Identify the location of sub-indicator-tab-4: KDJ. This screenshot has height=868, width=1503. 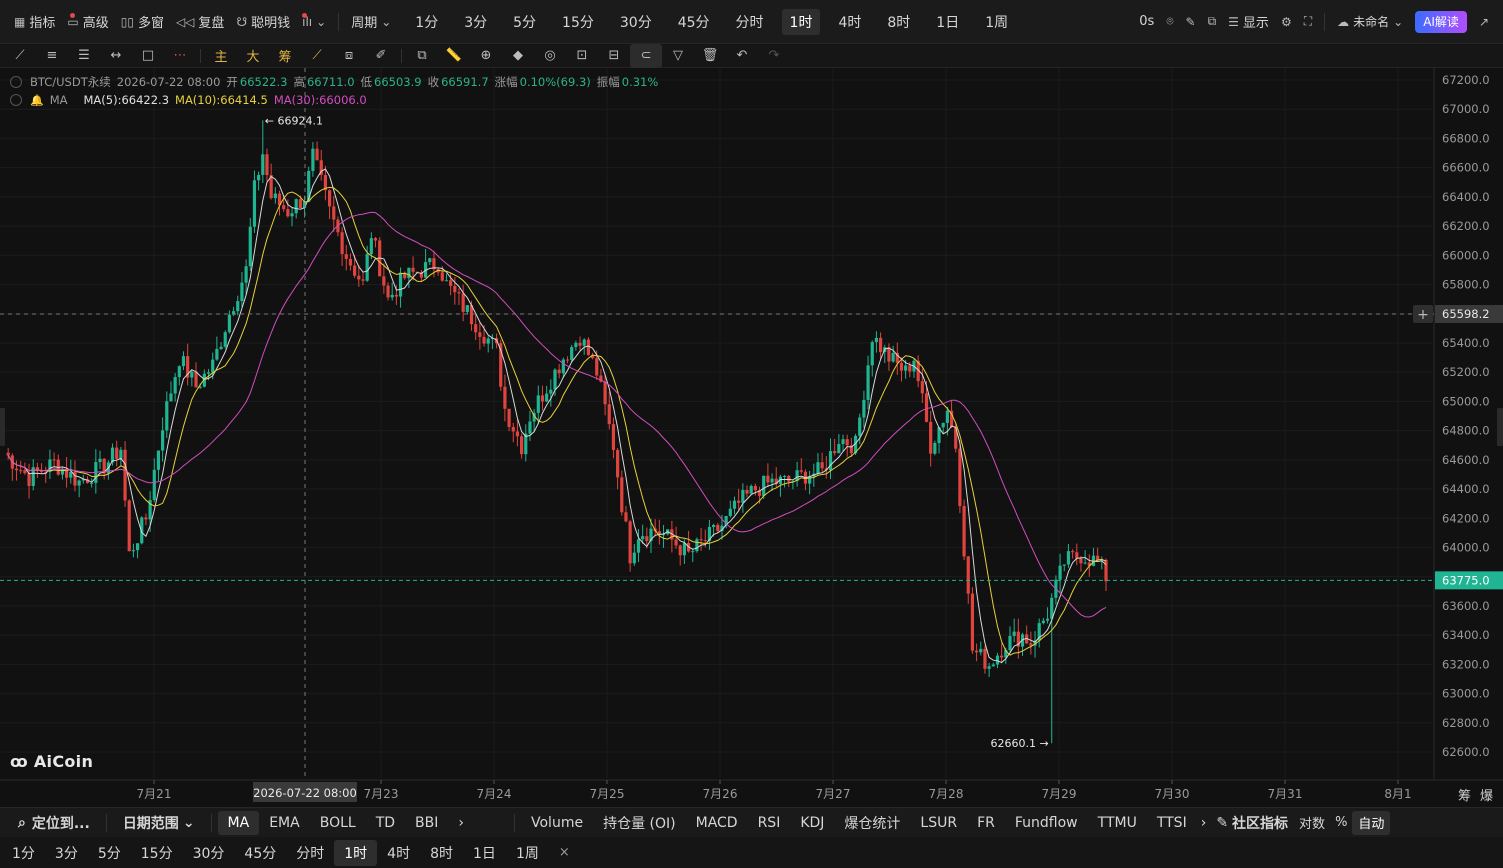
(812, 823).